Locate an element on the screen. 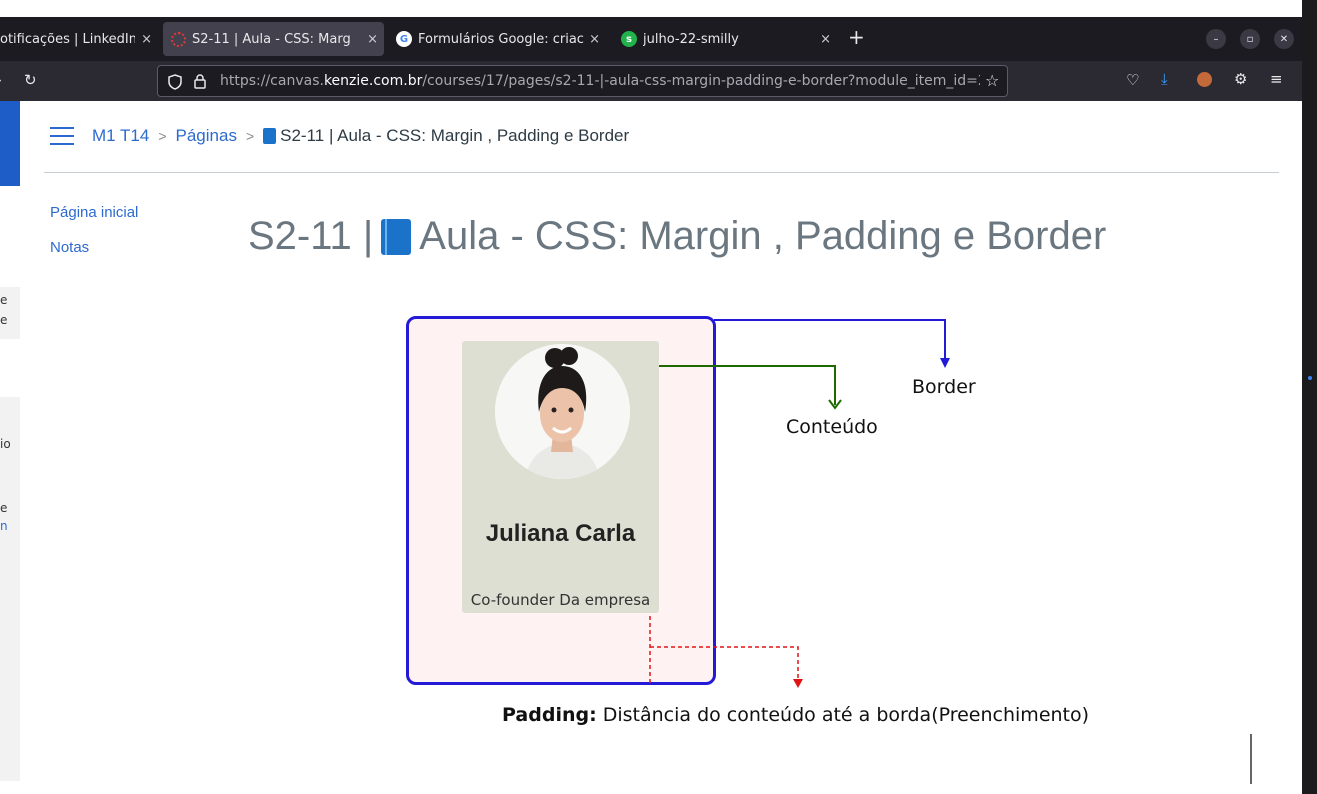 The width and height of the screenshot is (1317, 794). padding-label-bold: Padding: is located at coordinates (549, 715).